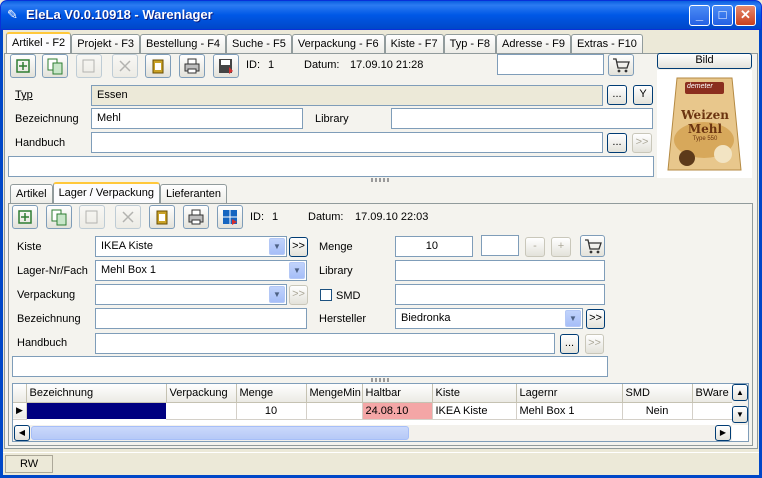 The width and height of the screenshot is (762, 478). Describe the element at coordinates (594, 344) in the screenshot. I see `lager-handbuch-open-button: >>` at that location.